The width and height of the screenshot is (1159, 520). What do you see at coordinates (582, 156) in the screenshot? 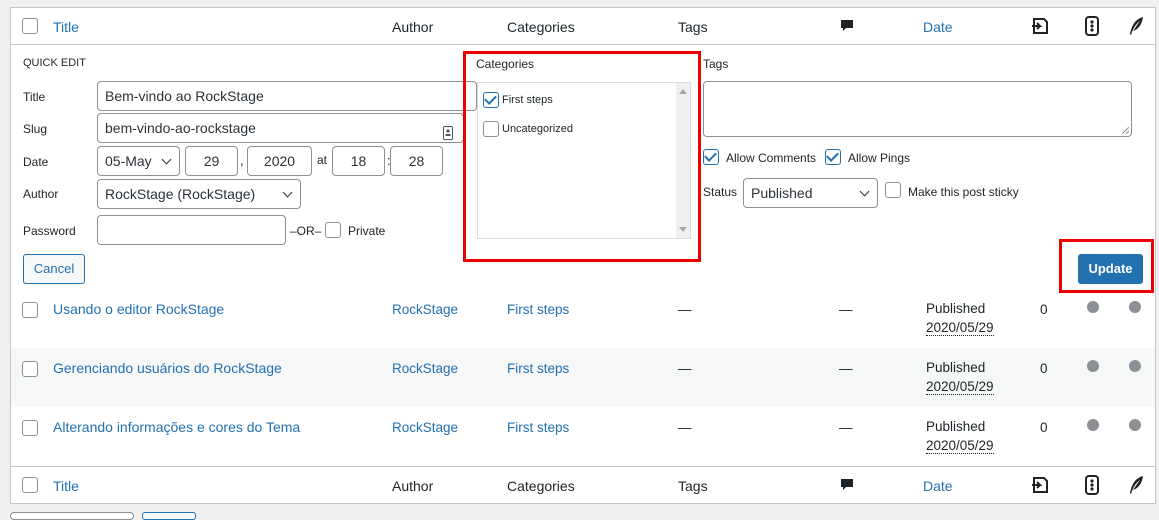
I see `categories-highlight-box` at bounding box center [582, 156].